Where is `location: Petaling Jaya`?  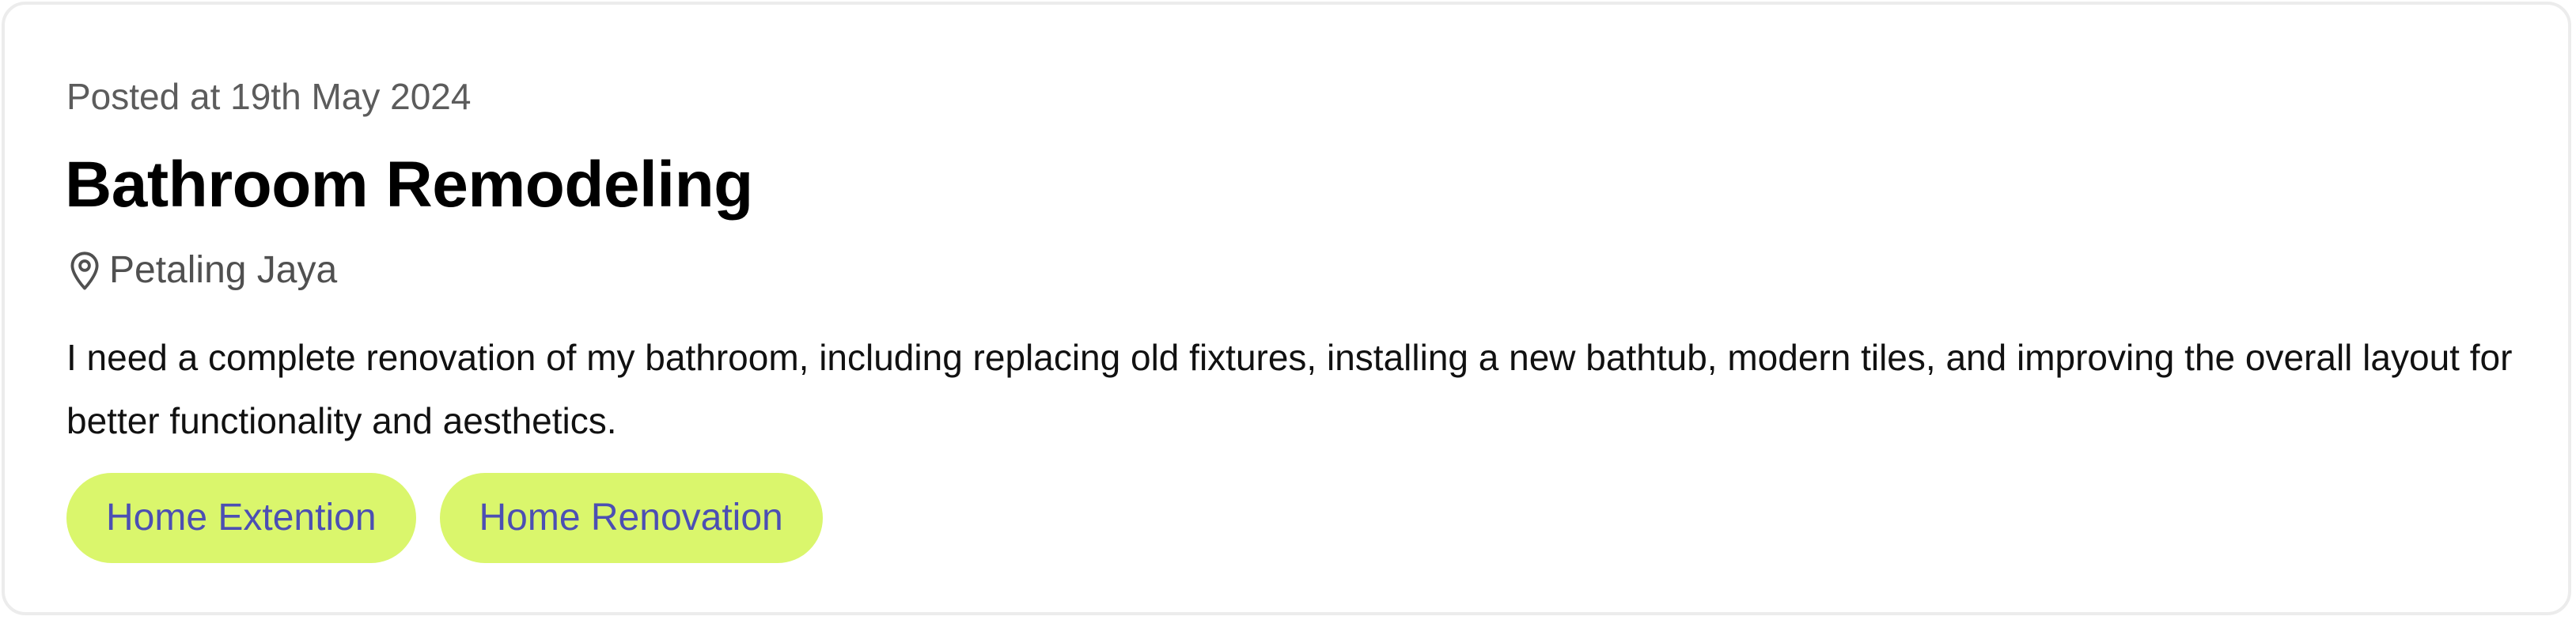 location: Petaling Jaya is located at coordinates (201, 270).